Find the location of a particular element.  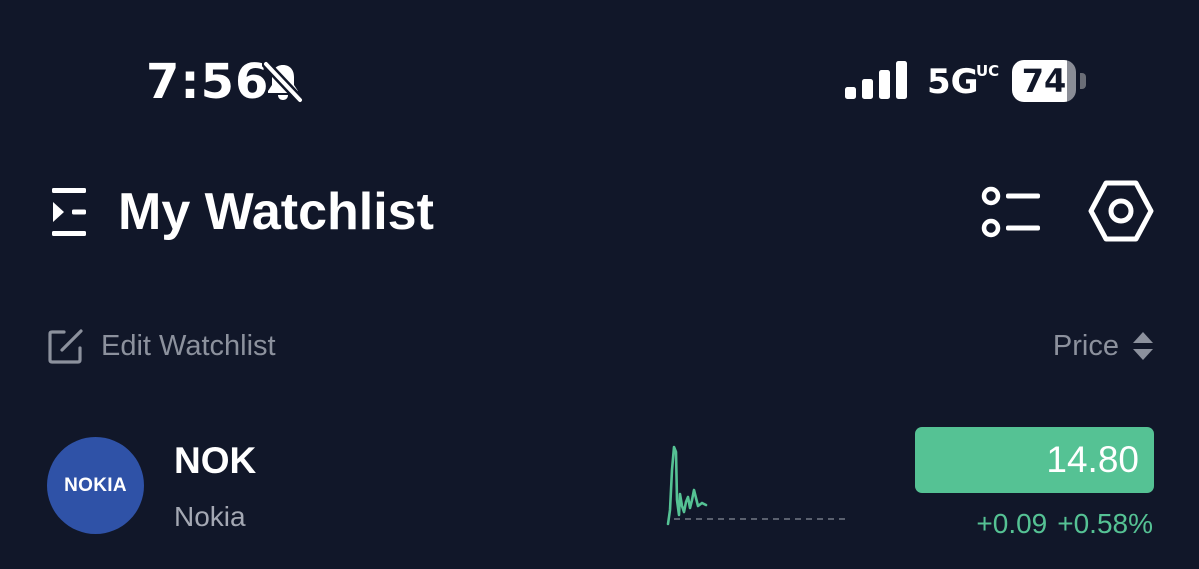

company-logo: NOKIA is located at coordinates (95, 485).